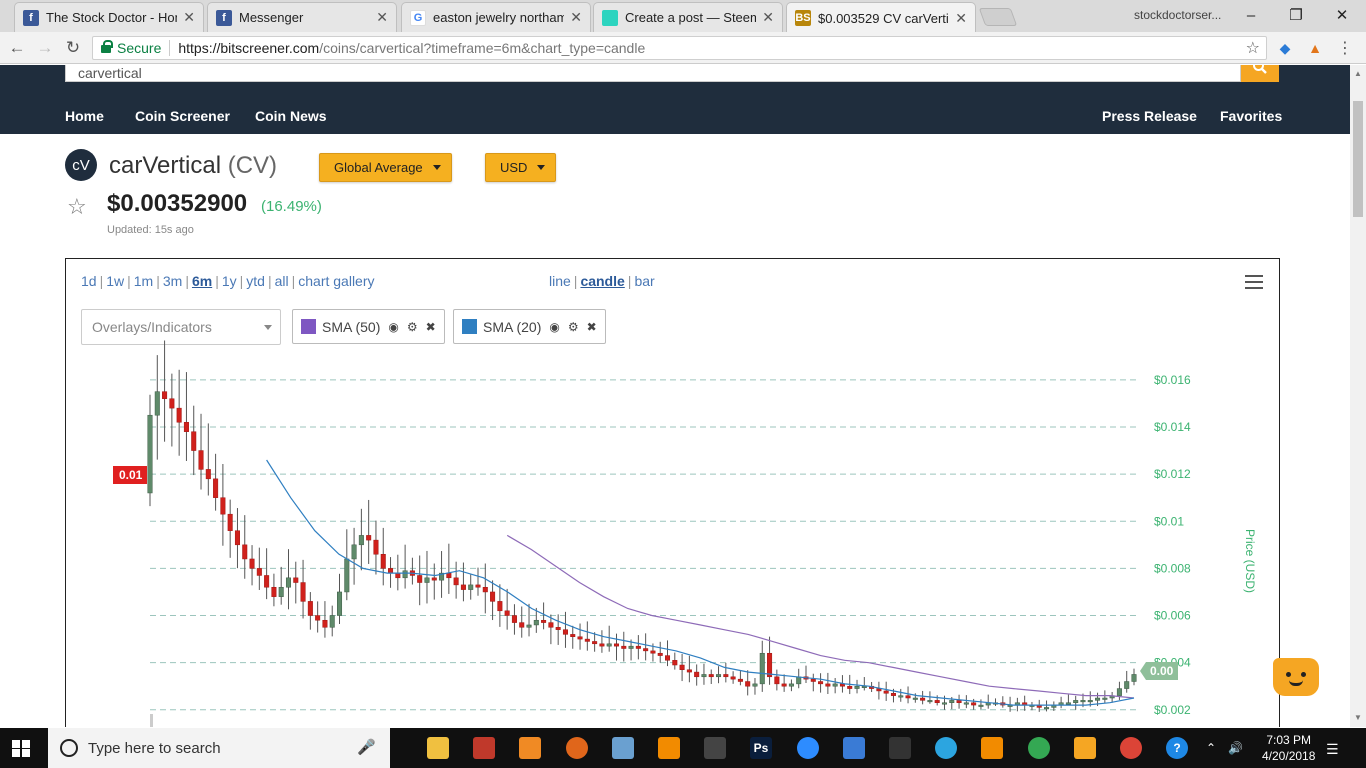 The image size is (1366, 768). What do you see at coordinates (484, 748) in the screenshot?
I see `snipping-tool-icon` at bounding box center [484, 748].